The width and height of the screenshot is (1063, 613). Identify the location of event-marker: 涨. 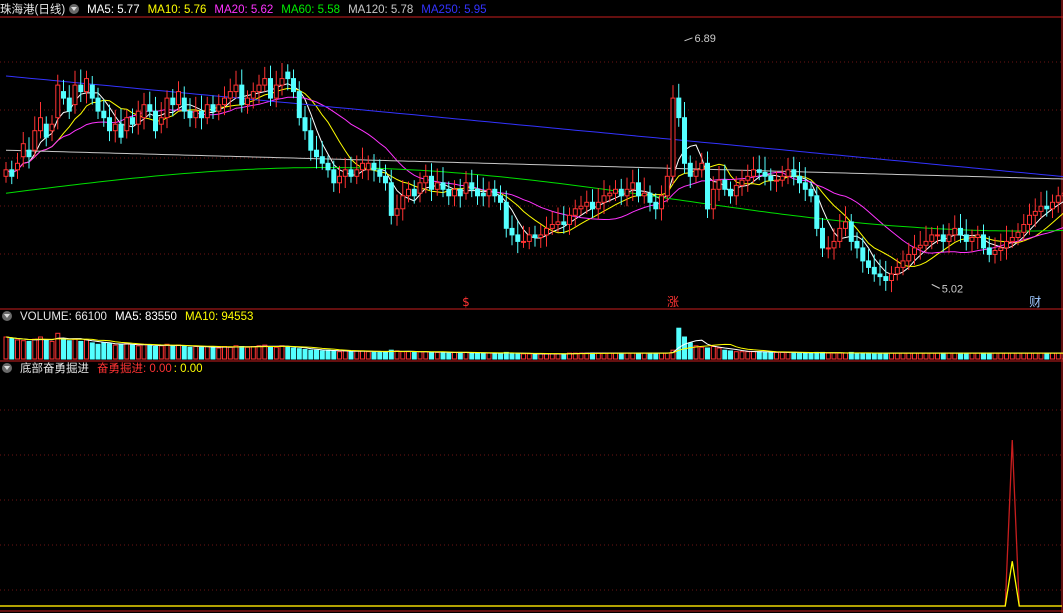
(673, 301).